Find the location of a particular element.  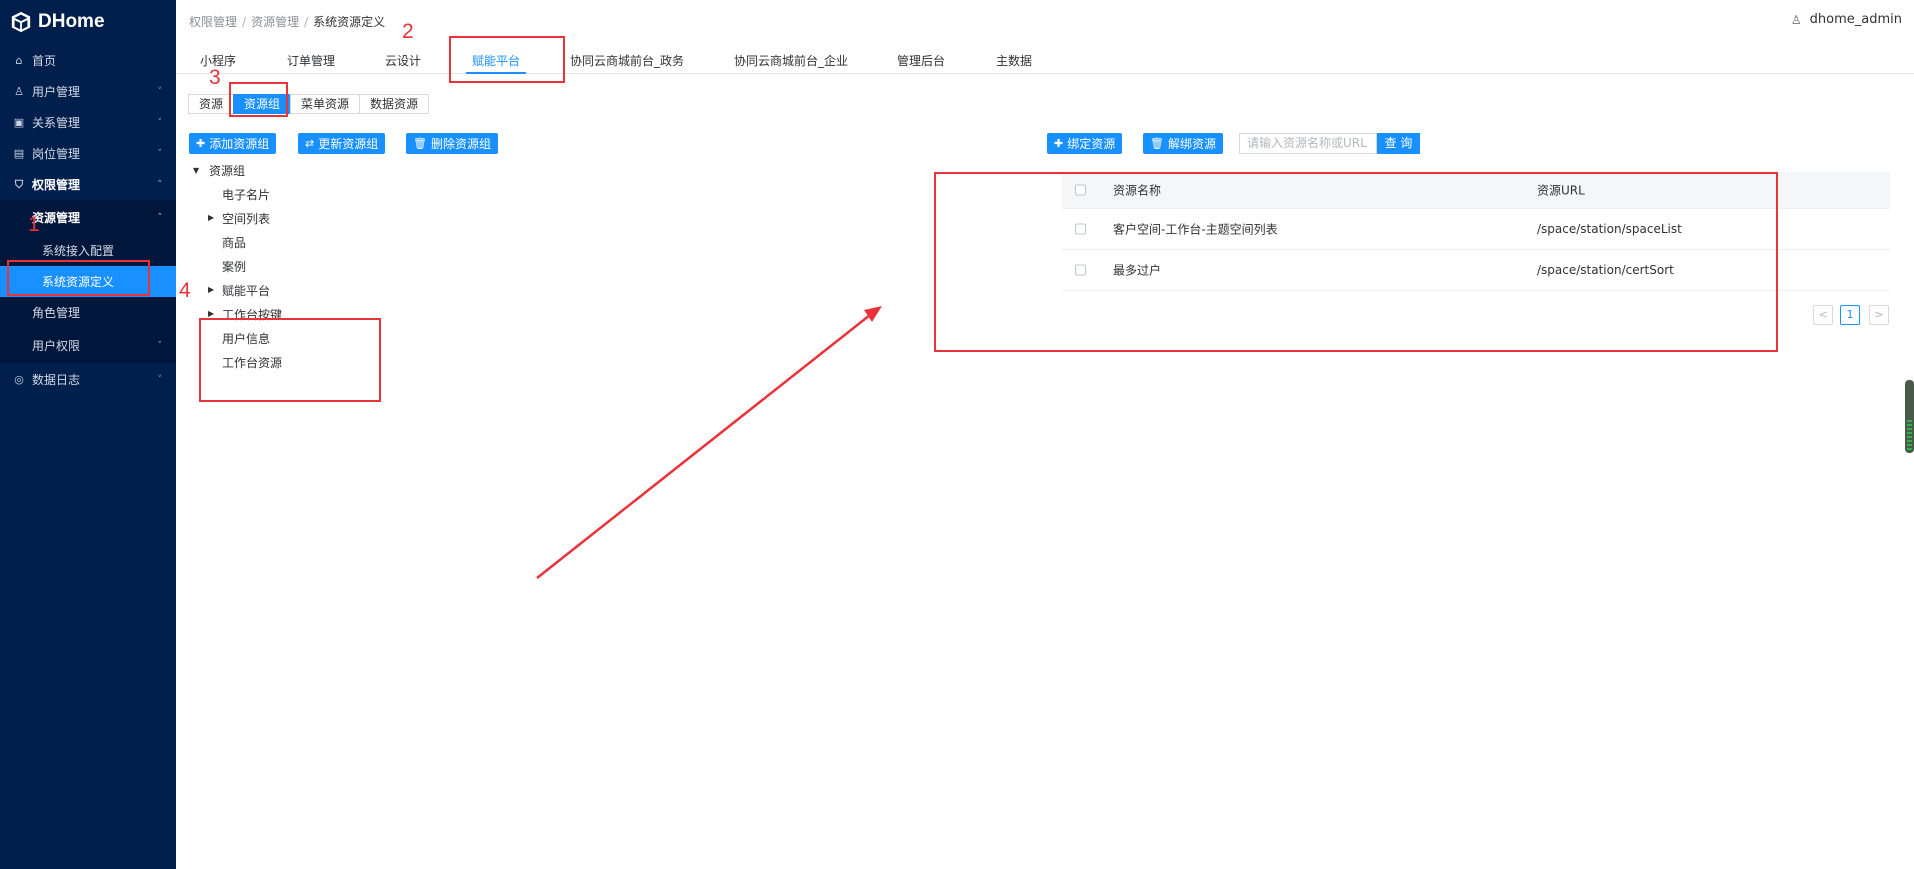

subtab-data-resource: 数据资源 is located at coordinates (394, 104).